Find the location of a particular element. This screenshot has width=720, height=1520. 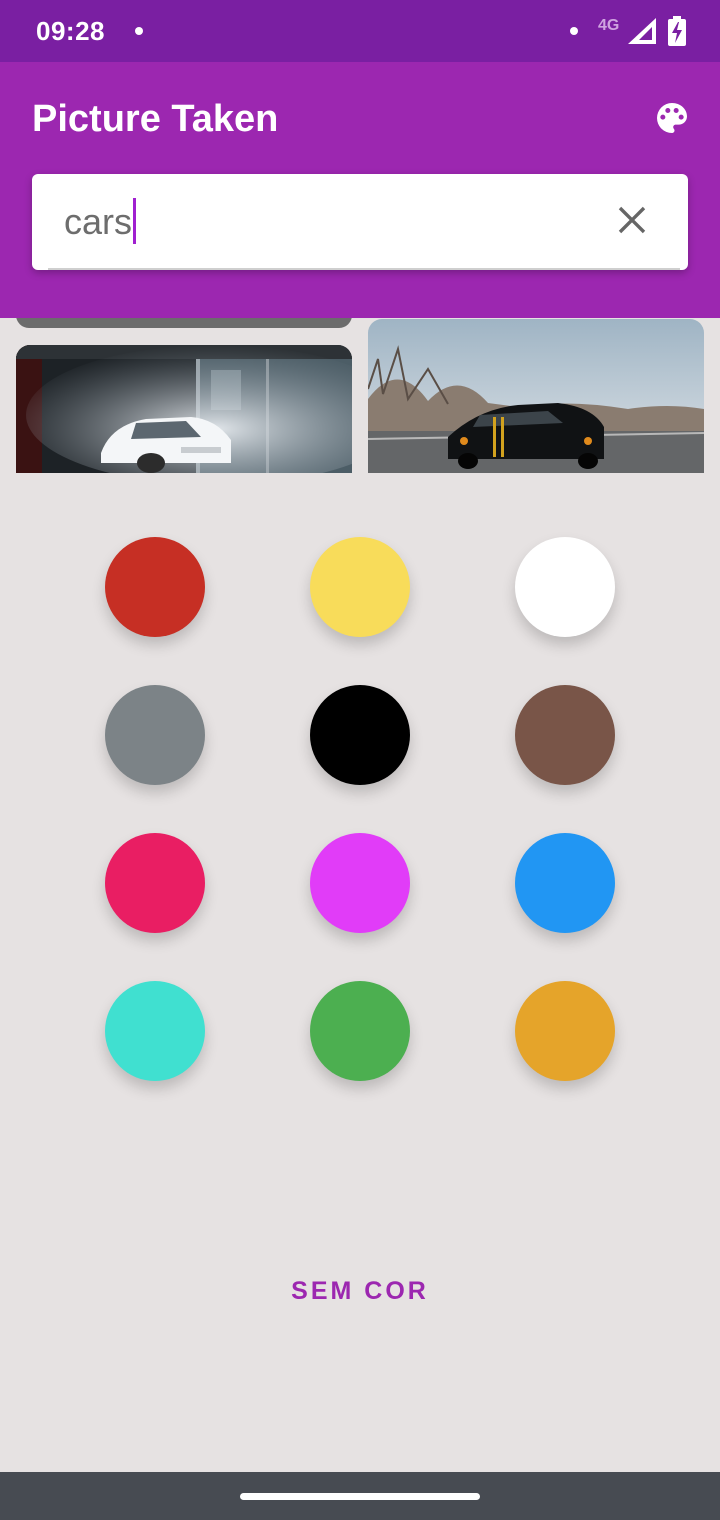

color-swatch-blue is located at coordinates (565, 883).